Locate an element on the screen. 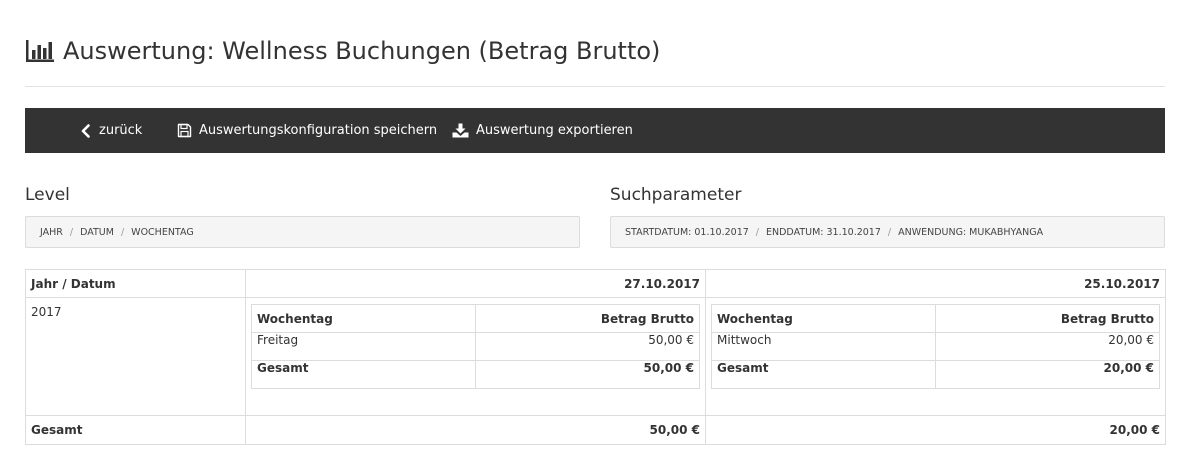 This screenshot has width=1192, height=459. search-param-startdate: Startdatum: 01.10.2017 is located at coordinates (687, 232).